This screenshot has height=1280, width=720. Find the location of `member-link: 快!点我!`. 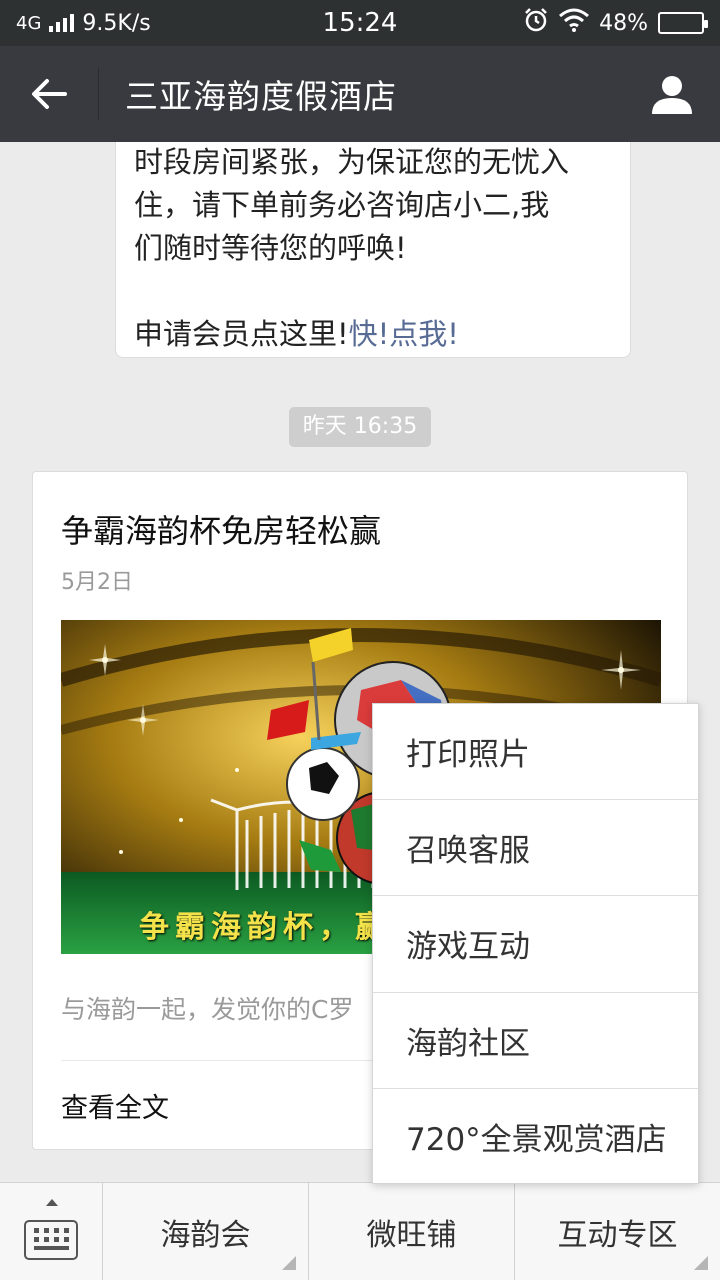

member-link: 快!点我! is located at coordinates (404, 334).